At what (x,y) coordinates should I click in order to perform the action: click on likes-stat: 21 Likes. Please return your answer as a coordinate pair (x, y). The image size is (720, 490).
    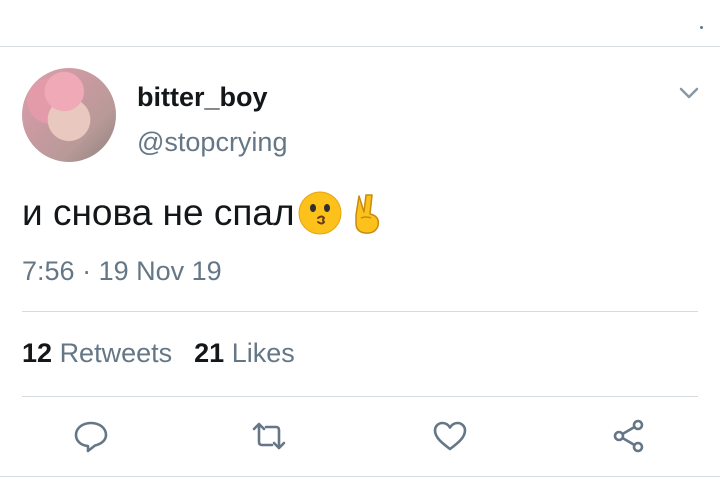
    Looking at the image, I should click on (244, 353).